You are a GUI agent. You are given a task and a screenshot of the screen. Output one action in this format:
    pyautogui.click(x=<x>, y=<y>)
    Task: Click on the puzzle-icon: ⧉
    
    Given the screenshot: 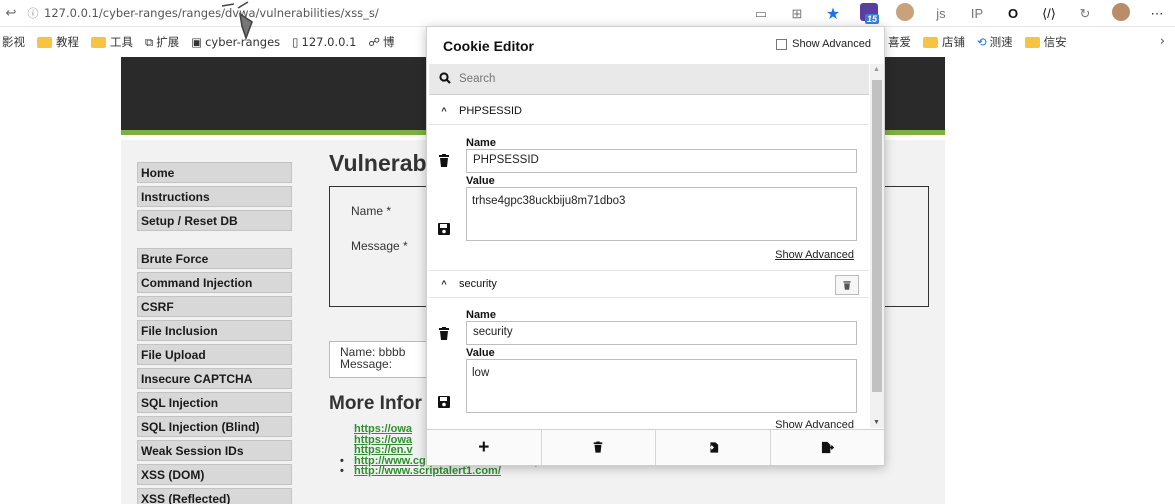 What is the action you would take?
    pyautogui.click(x=149, y=41)
    